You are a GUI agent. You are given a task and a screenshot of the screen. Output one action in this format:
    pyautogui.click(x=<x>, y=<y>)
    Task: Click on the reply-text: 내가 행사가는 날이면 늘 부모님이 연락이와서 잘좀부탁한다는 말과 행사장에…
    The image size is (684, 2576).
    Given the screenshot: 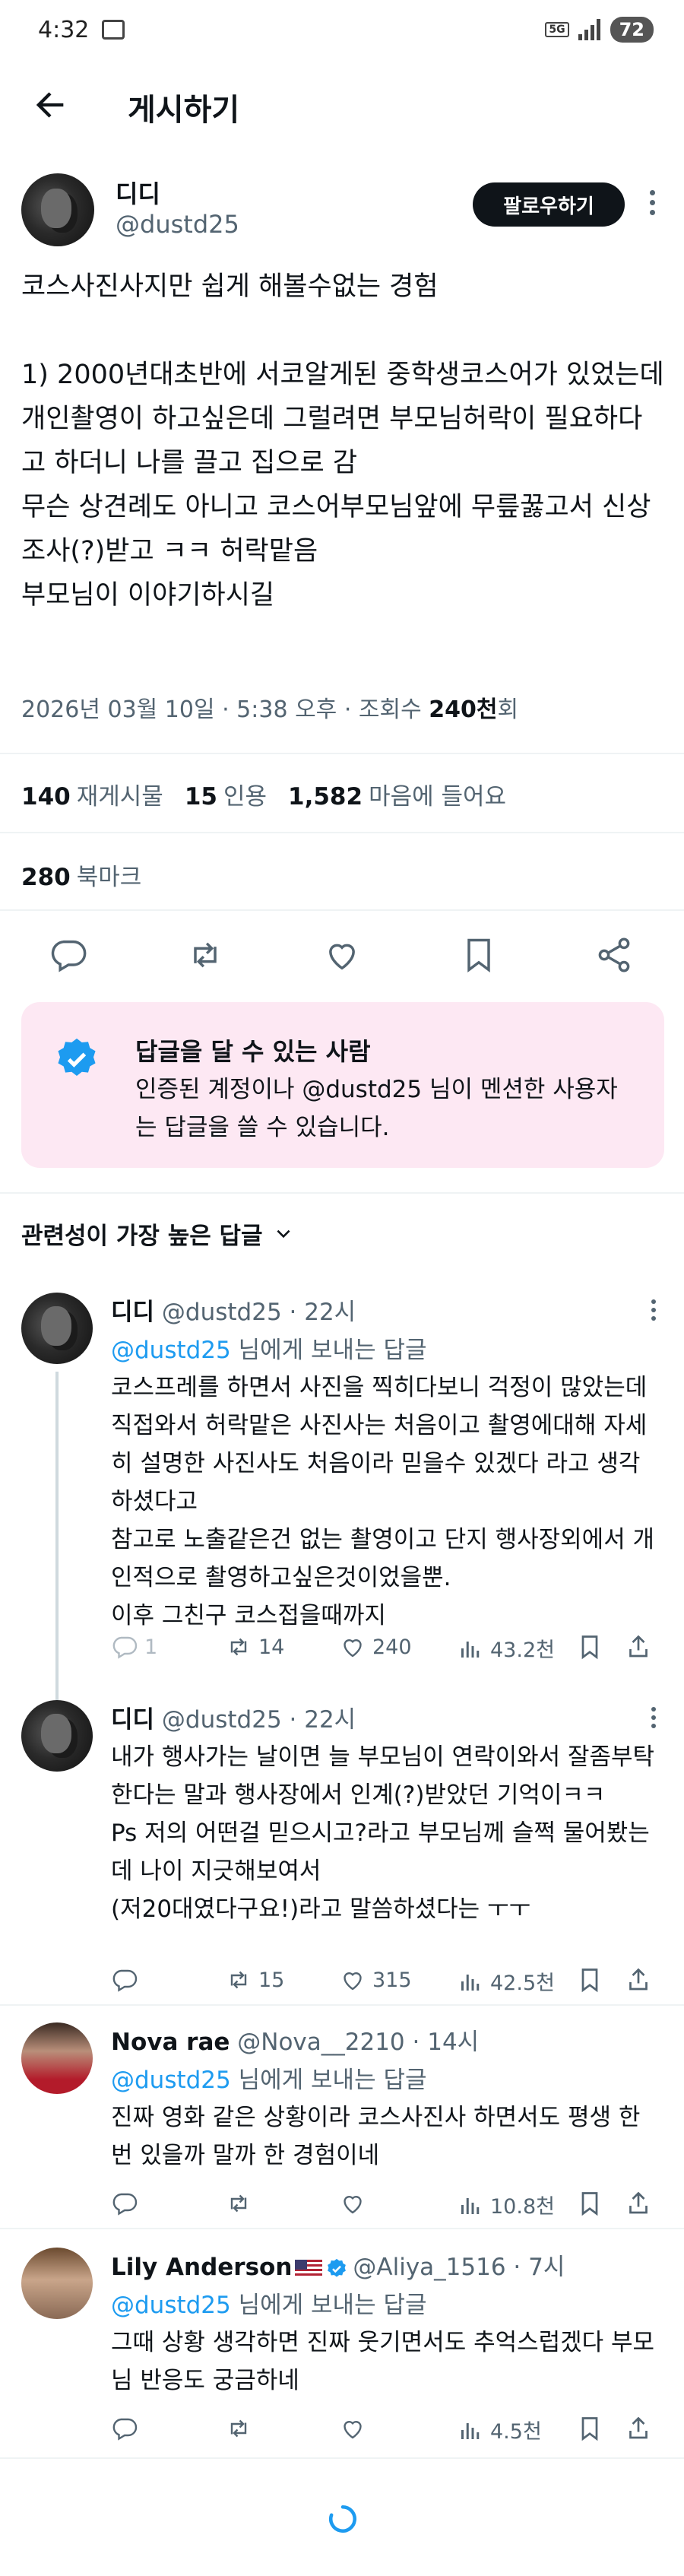 What is the action you would take?
    pyautogui.click(x=383, y=1833)
    